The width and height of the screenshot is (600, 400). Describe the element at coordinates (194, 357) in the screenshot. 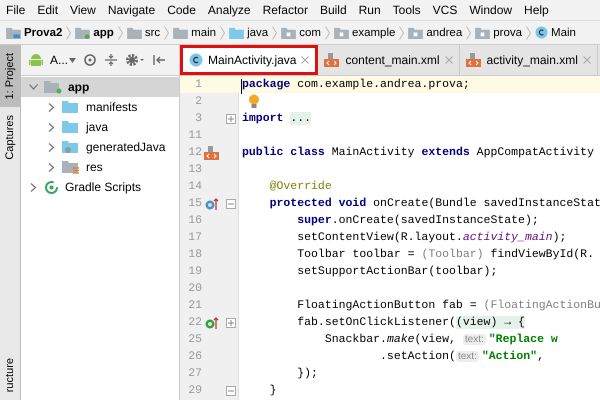

I see `line-number: 26` at that location.